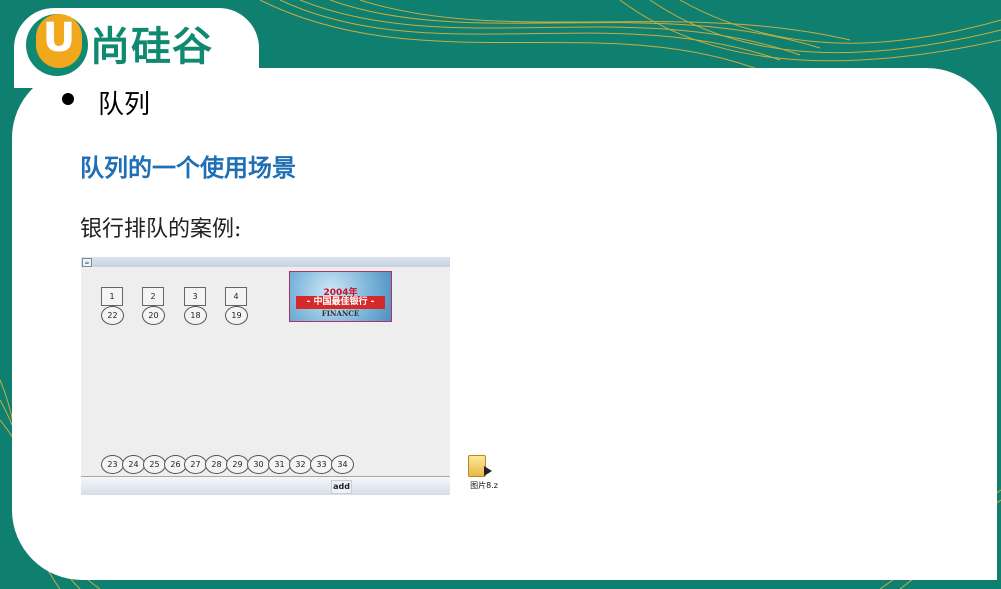 This screenshot has height=589, width=1001. I want to click on queue-ticket: 33, so click(321, 464).